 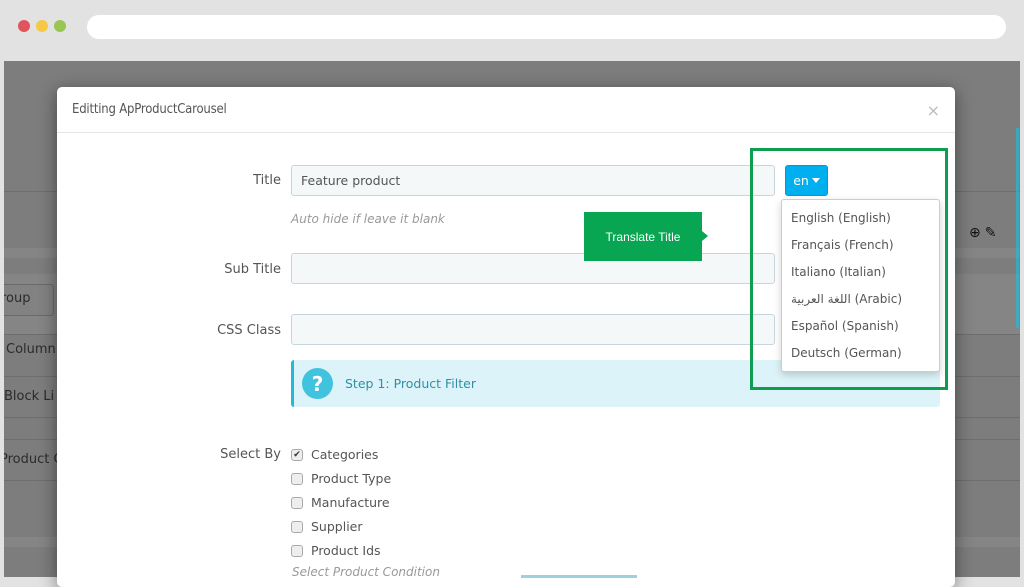 I want to click on select-by-label: Select By, so click(x=250, y=454).